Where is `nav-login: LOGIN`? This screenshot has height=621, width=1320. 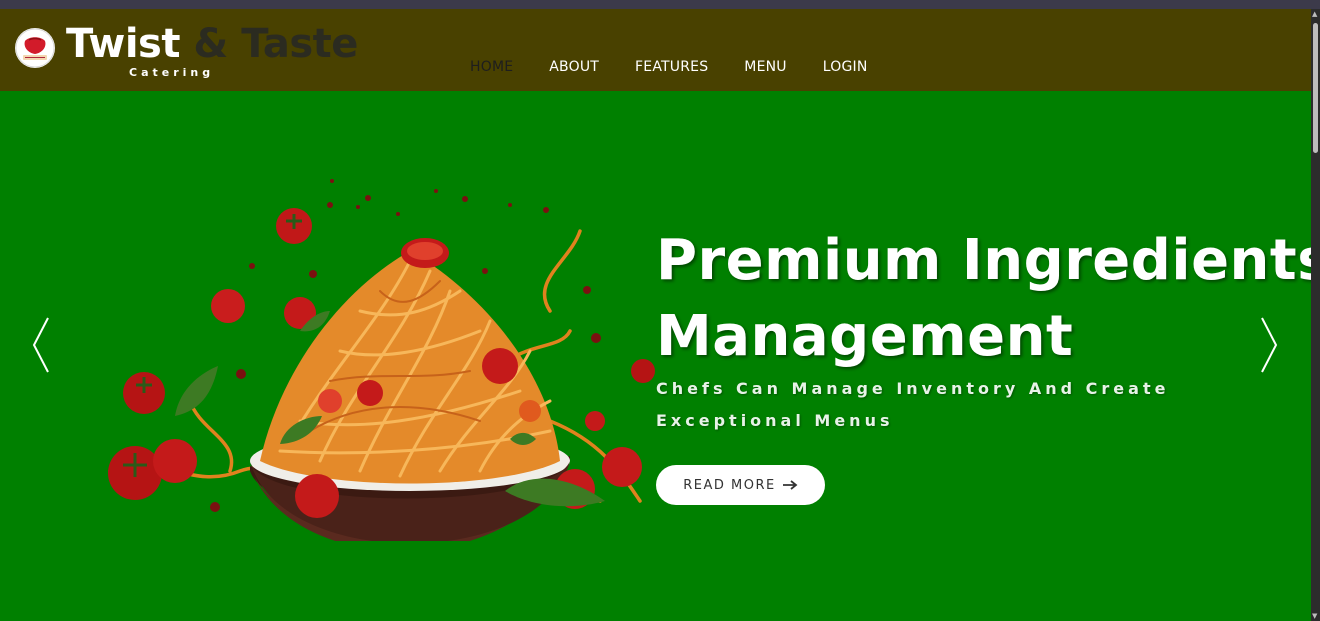 nav-login: LOGIN is located at coordinates (845, 67).